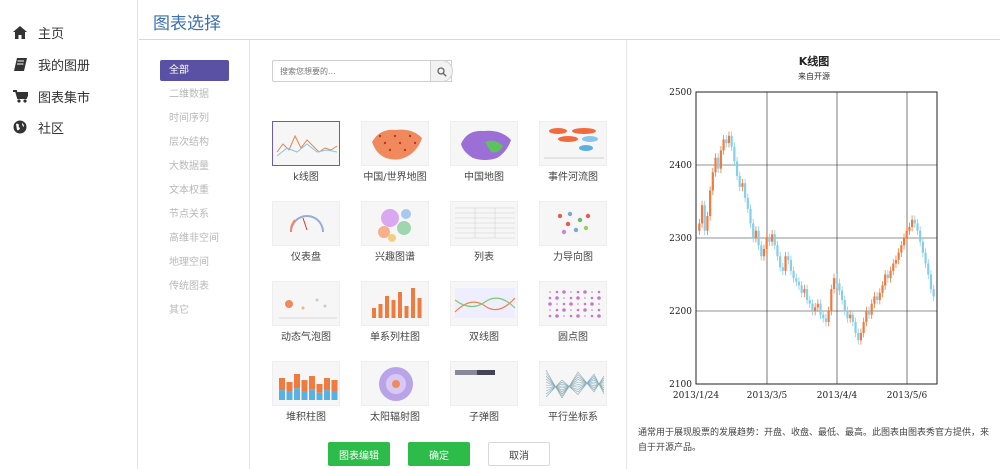 This screenshot has height=469, width=1000. I want to click on chart-card: 平行坐标系, so click(573, 392).